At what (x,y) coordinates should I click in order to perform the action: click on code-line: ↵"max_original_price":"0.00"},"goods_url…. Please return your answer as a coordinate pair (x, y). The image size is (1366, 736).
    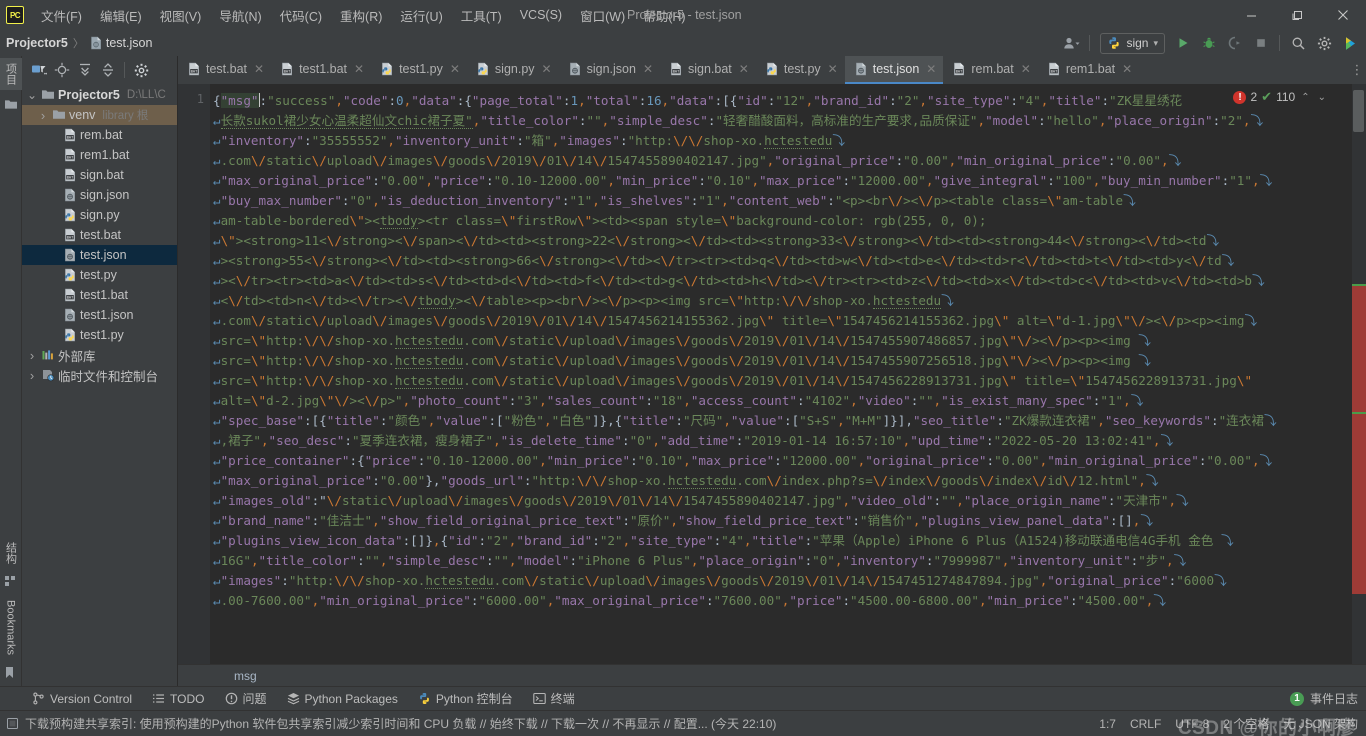
    Looking at the image, I should click on (782, 481).